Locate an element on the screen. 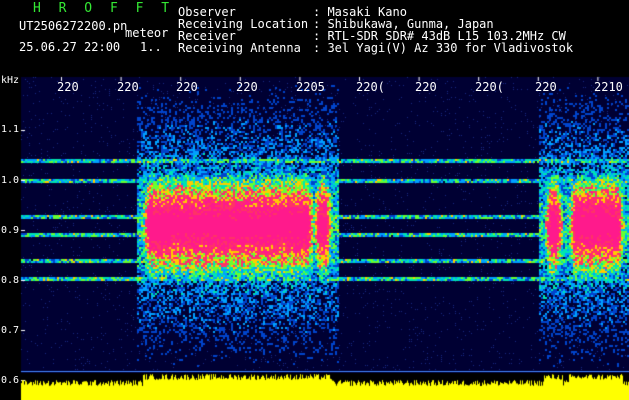  y-tick-label: 1.0 is located at coordinates (10, 180).